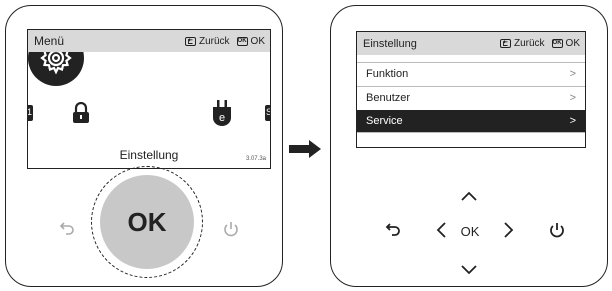  Describe the element at coordinates (149, 155) in the screenshot. I see `menu-item-label: Einstellung` at that location.